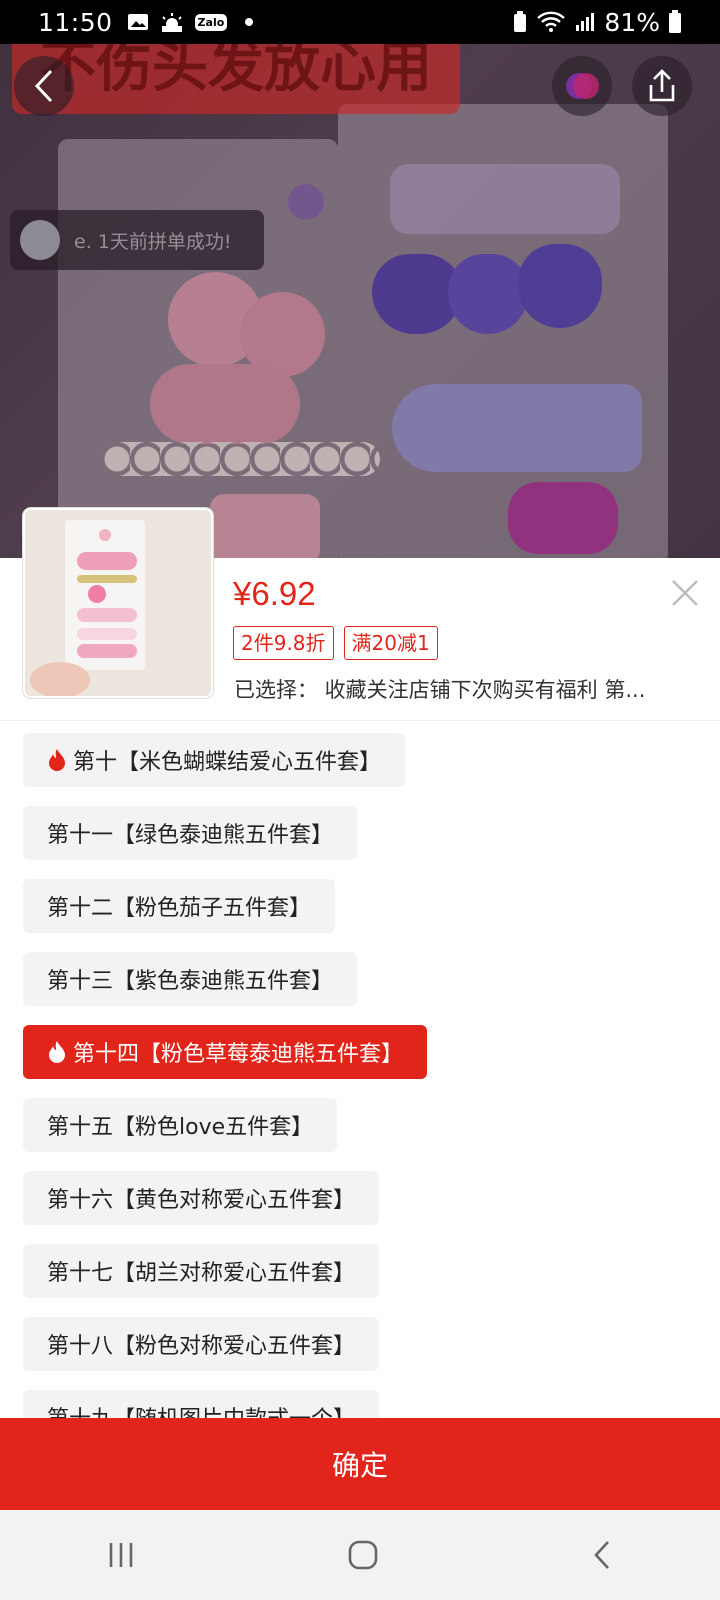 Image resolution: width=720 pixels, height=1600 pixels. I want to click on toast-text: e. 1天前拼单成功!, so click(153, 241).